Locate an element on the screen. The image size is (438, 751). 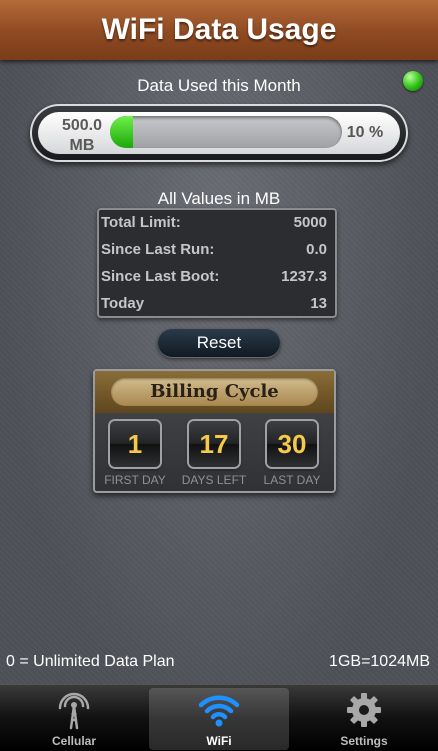
days-left-value: 17 is located at coordinates (214, 444).